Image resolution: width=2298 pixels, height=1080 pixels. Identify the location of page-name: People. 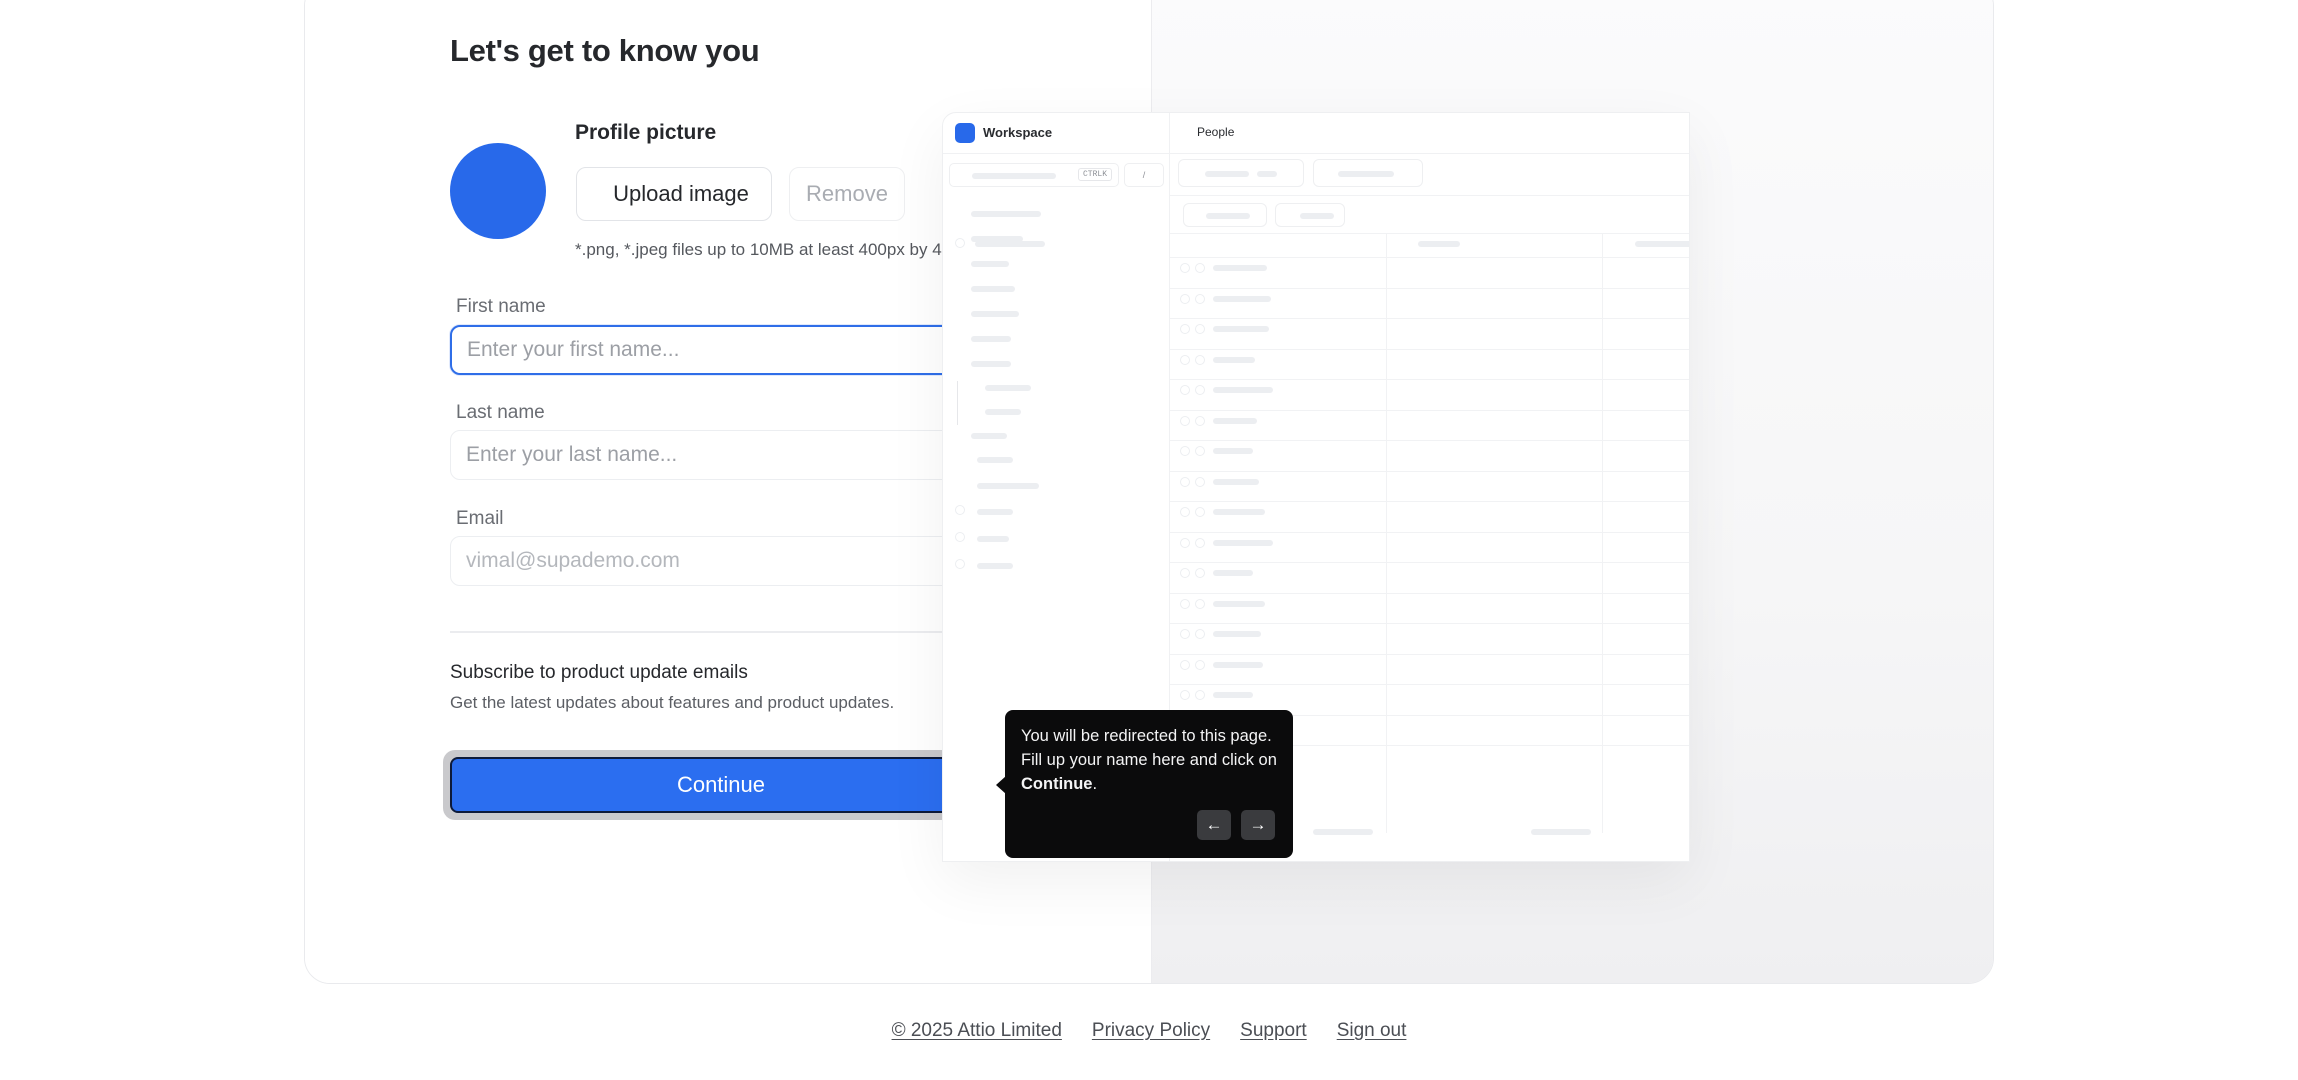
(1216, 132).